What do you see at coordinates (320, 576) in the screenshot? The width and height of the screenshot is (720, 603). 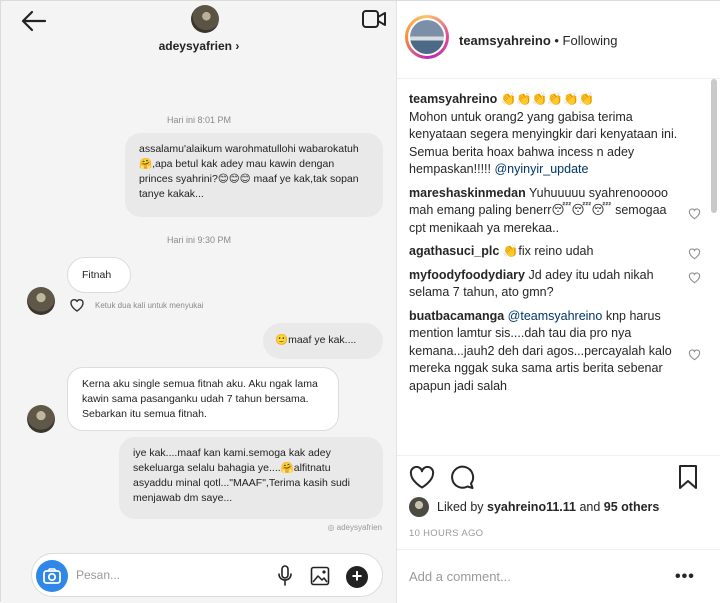 I see `gallery-icon` at bounding box center [320, 576].